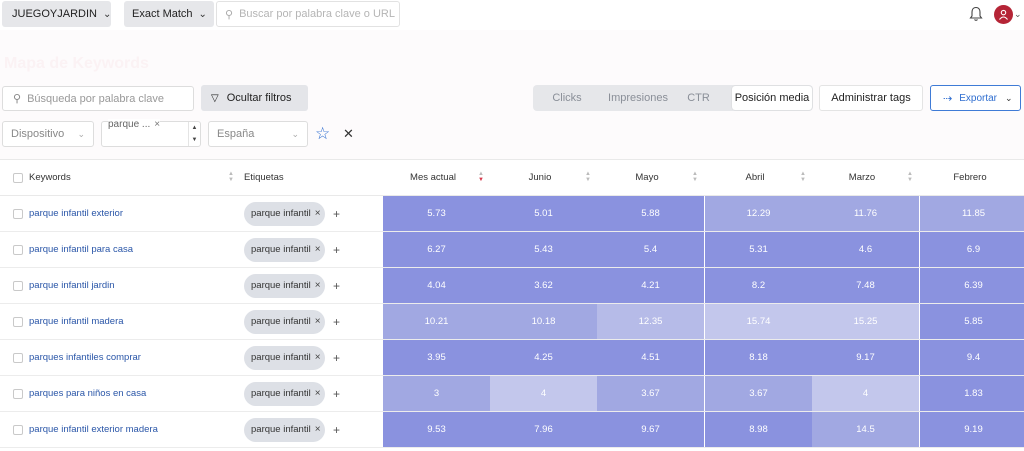 This screenshot has height=451, width=1024. Describe the element at coordinates (871, 98) in the screenshot. I see `manage-tags-button: Administrar tags` at that location.